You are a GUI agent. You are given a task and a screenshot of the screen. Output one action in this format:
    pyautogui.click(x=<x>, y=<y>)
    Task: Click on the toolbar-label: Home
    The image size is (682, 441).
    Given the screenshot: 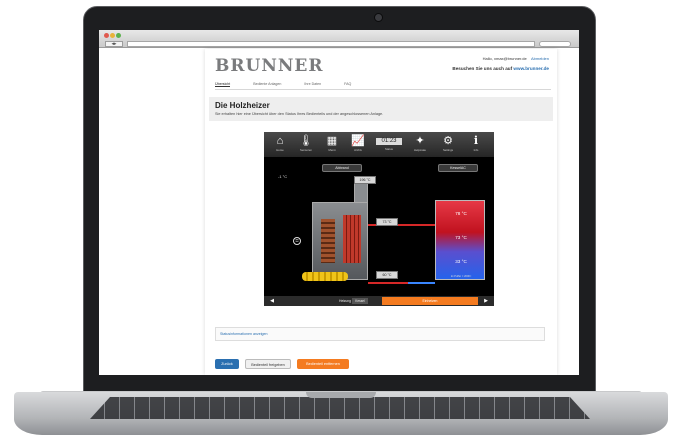 What is the action you would take?
    pyautogui.click(x=280, y=150)
    